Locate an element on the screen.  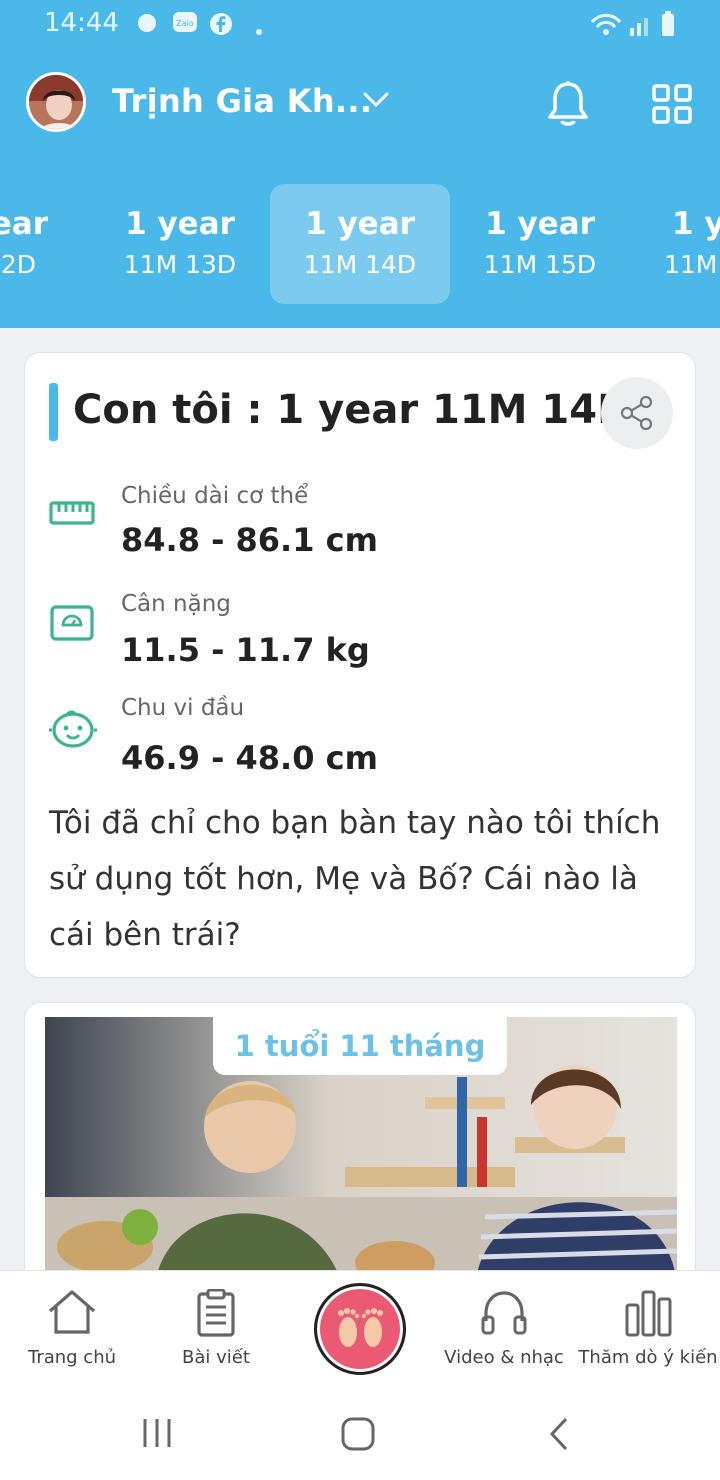
home-system-icon is located at coordinates (358, 1436).